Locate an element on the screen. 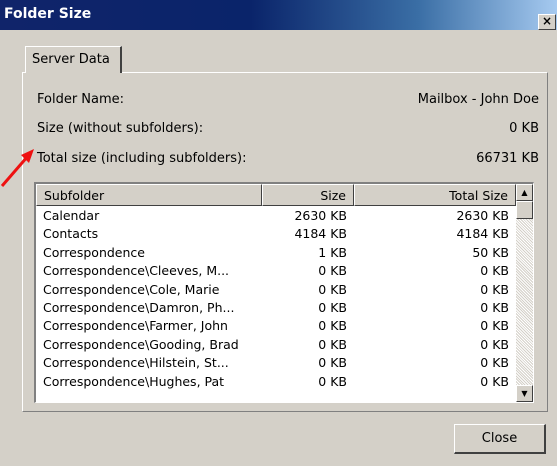 Image resolution: width=557 pixels, height=466 pixels. table-row: Correspondence\Hughes, Pat 0 KB 0 KB is located at coordinates (276, 382).